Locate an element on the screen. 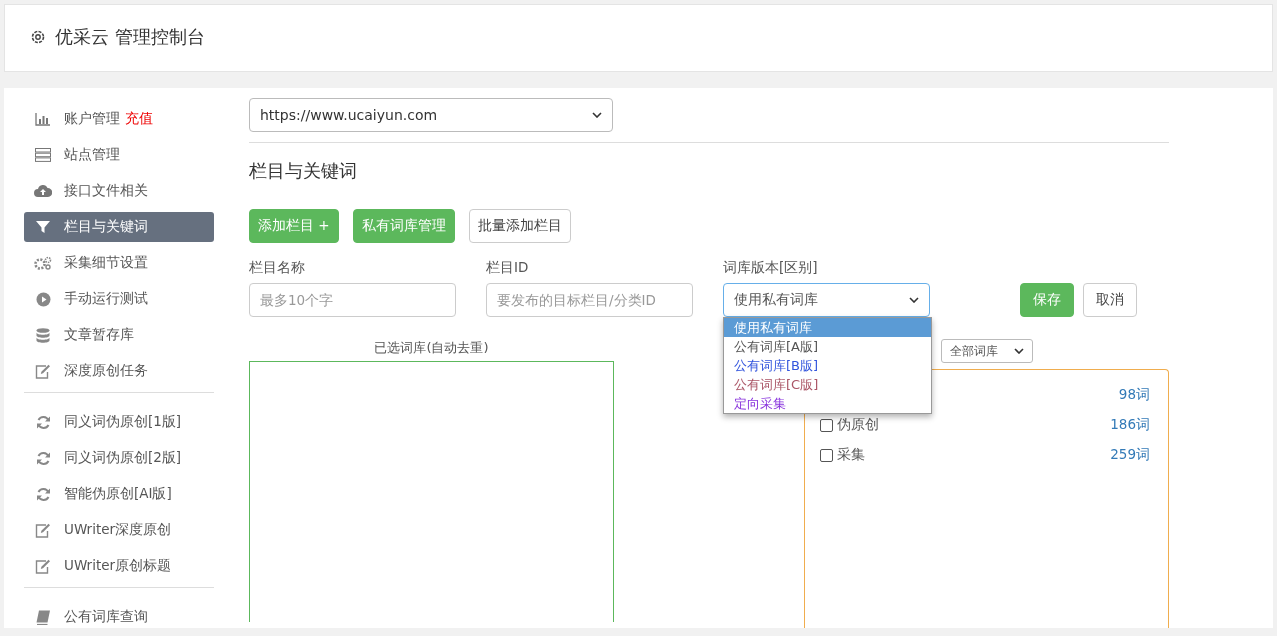 Image resolution: width=1277 pixels, height=636 pixels. field-label: 词库版本[区别] is located at coordinates (771, 268).